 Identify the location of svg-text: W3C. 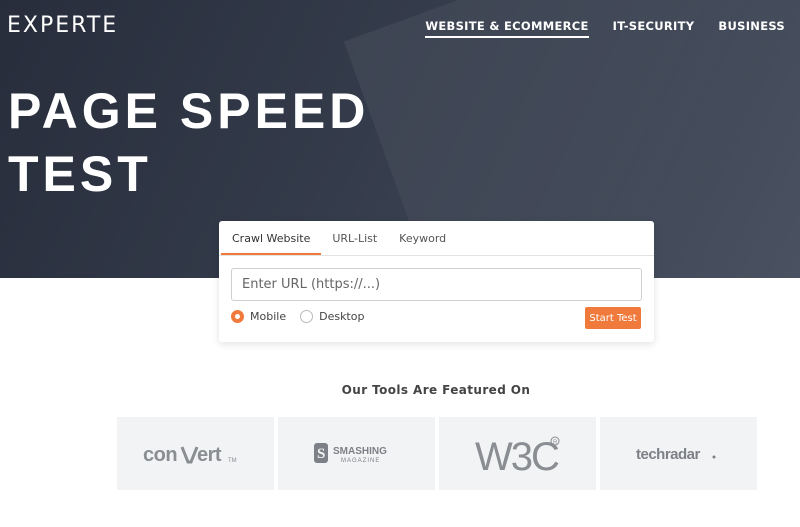
(517, 455).